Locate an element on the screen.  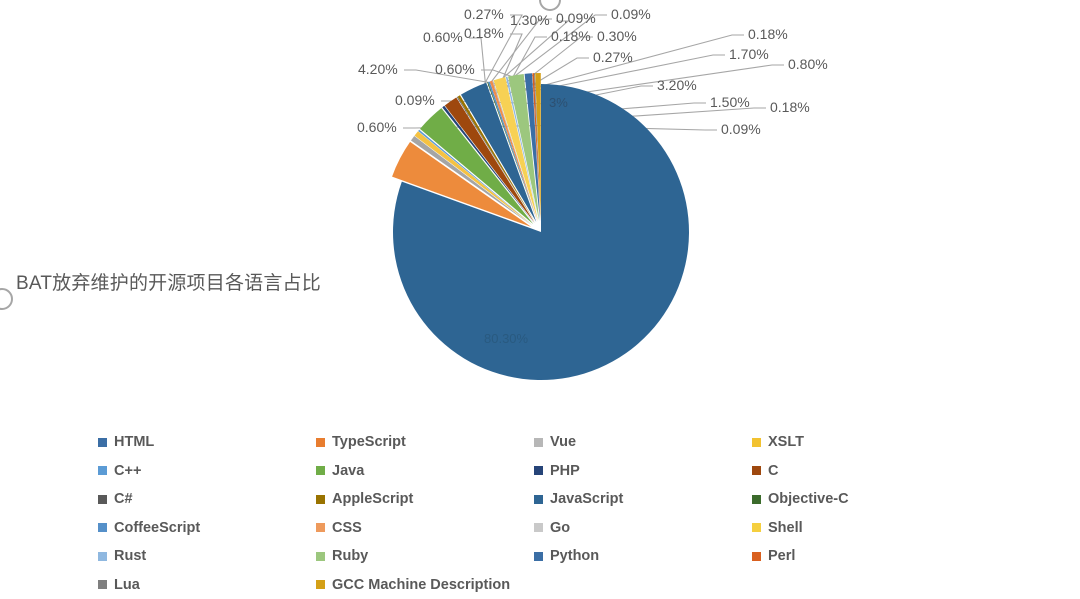
legend-item: Objective-C is located at coordinates (861, 499).